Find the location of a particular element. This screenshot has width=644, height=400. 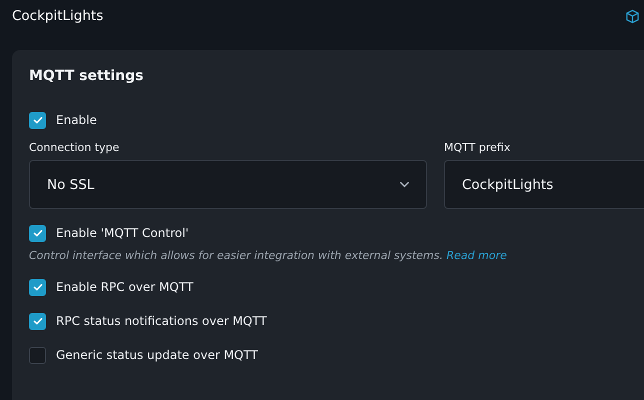

checkbox-label: RPC status notifications over MQTT is located at coordinates (161, 321).